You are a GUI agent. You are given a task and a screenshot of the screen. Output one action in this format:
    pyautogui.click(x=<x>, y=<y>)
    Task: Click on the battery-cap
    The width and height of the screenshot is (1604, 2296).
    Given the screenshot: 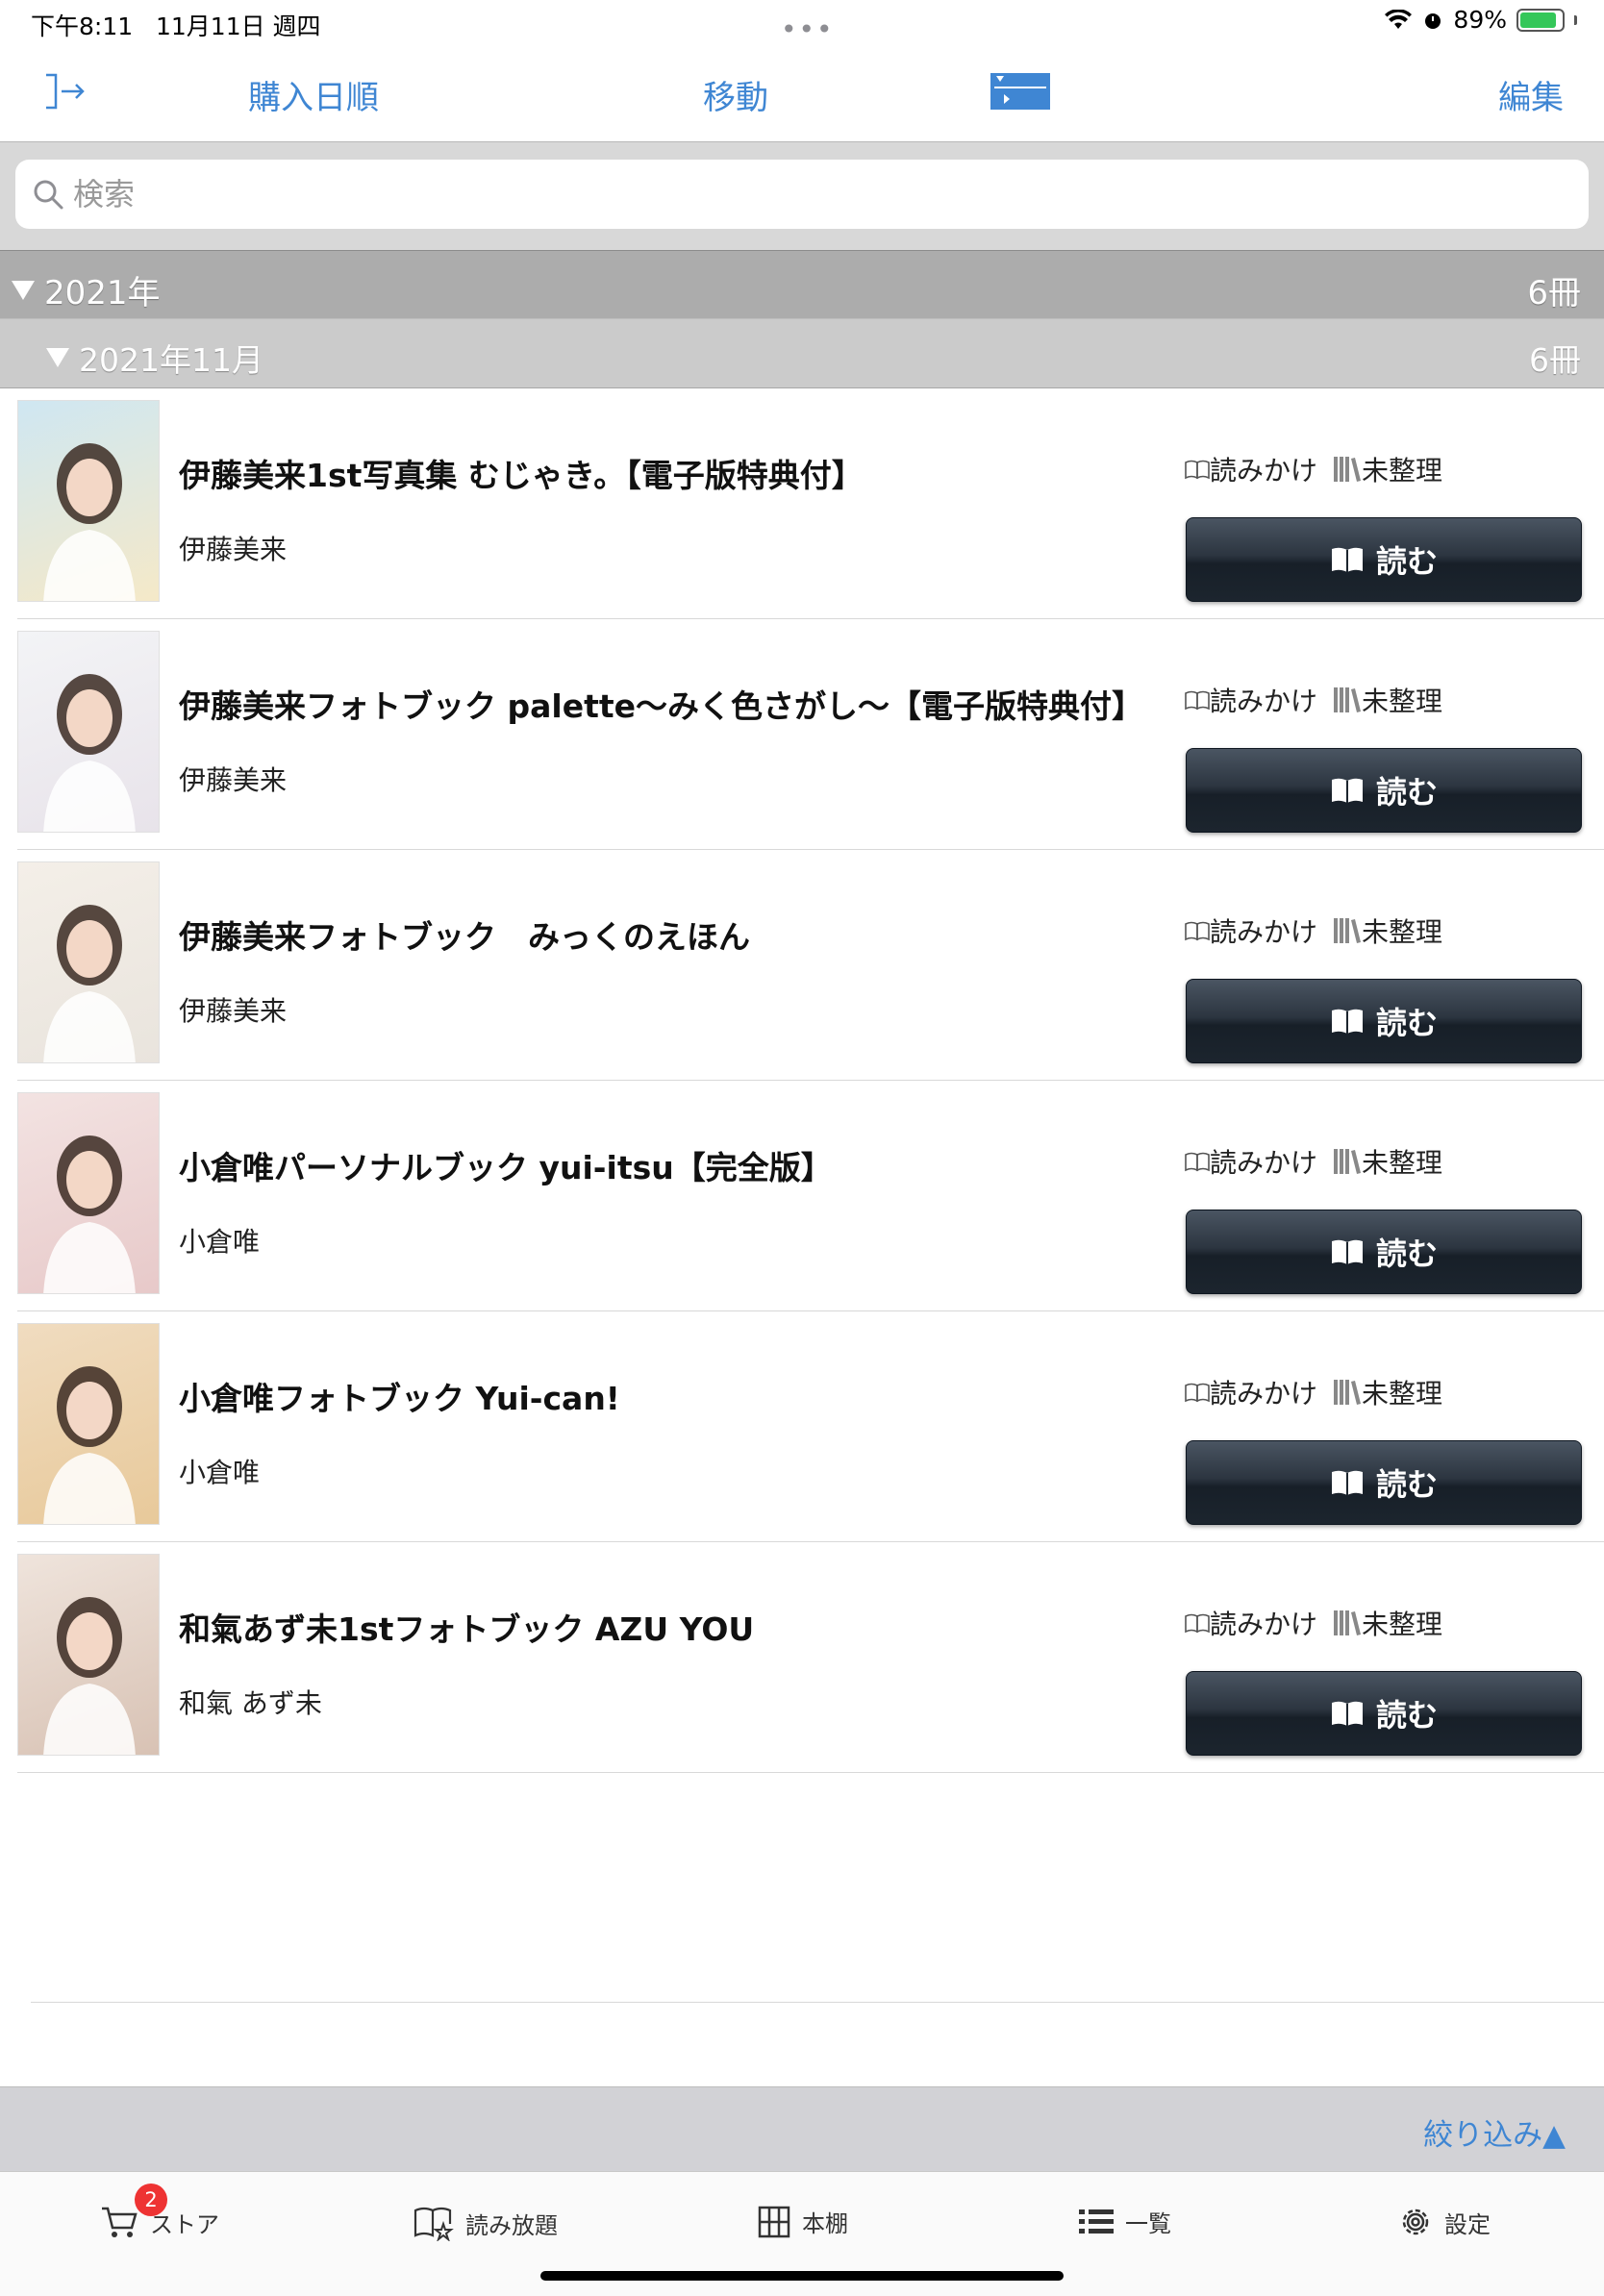 What is the action you would take?
    pyautogui.click(x=1575, y=19)
    